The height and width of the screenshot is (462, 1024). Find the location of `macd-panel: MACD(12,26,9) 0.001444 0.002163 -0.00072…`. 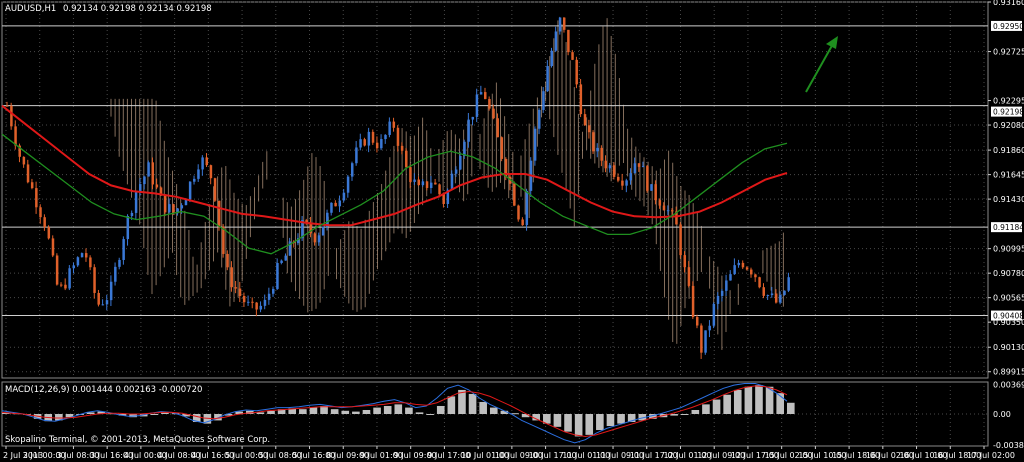

macd-panel: MACD(12,26,9) 0.001444 0.002163 -0.00072… is located at coordinates (495, 414).